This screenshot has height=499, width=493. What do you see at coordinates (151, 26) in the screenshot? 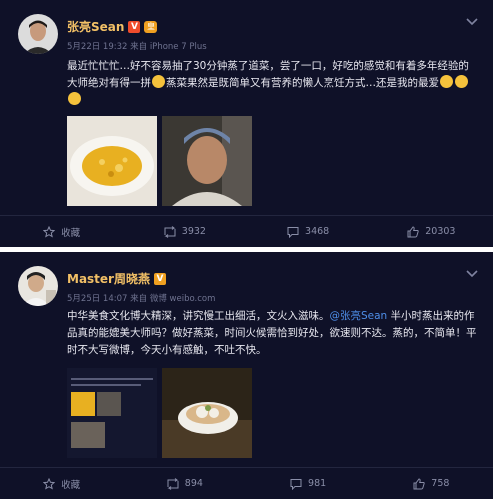
I see `crown-badge-icon: 皇` at bounding box center [151, 26].